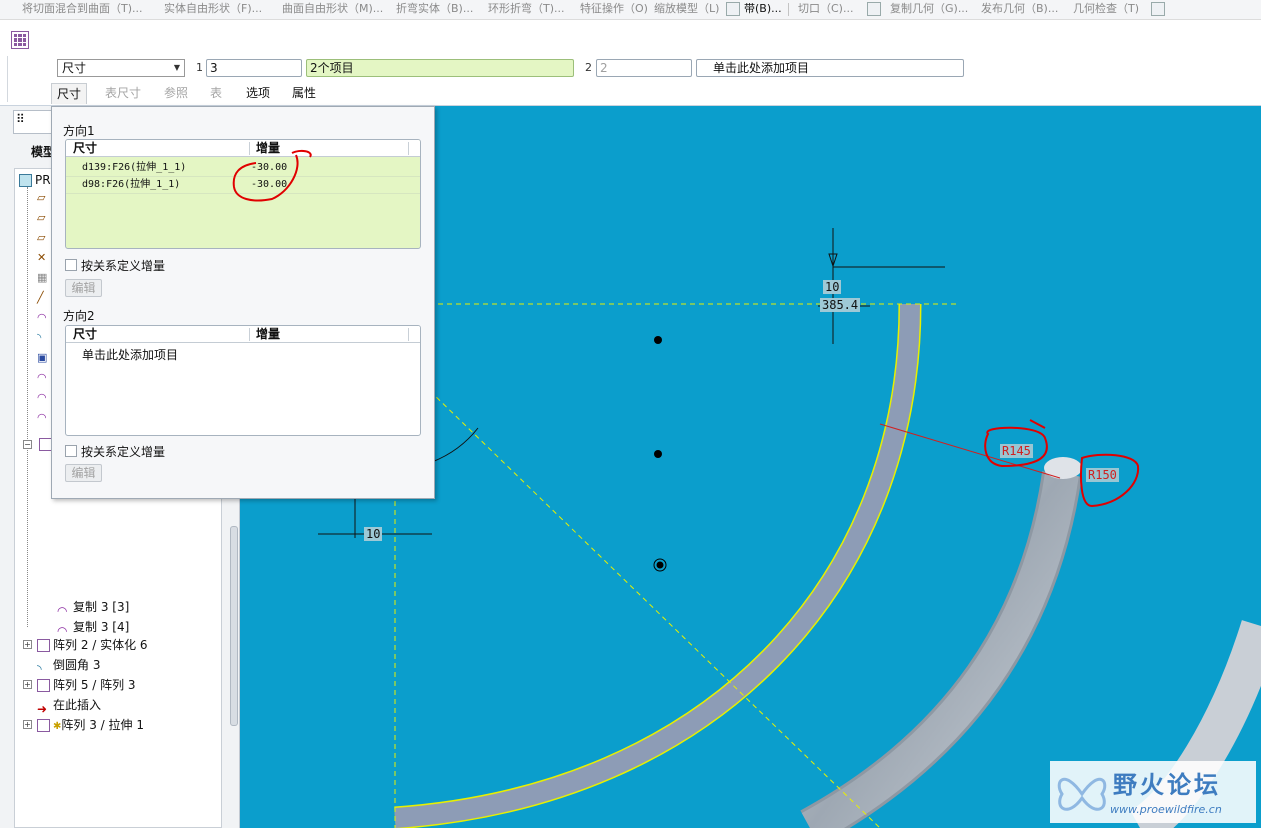 This screenshot has width=1261, height=828. I want to click on tab-properties: 属性, so click(304, 93).